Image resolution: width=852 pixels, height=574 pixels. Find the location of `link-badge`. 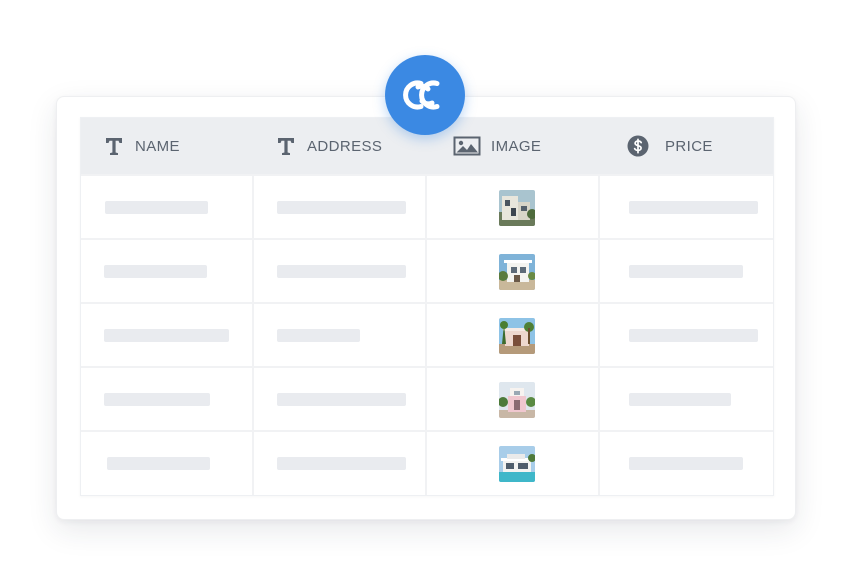

link-badge is located at coordinates (425, 95).